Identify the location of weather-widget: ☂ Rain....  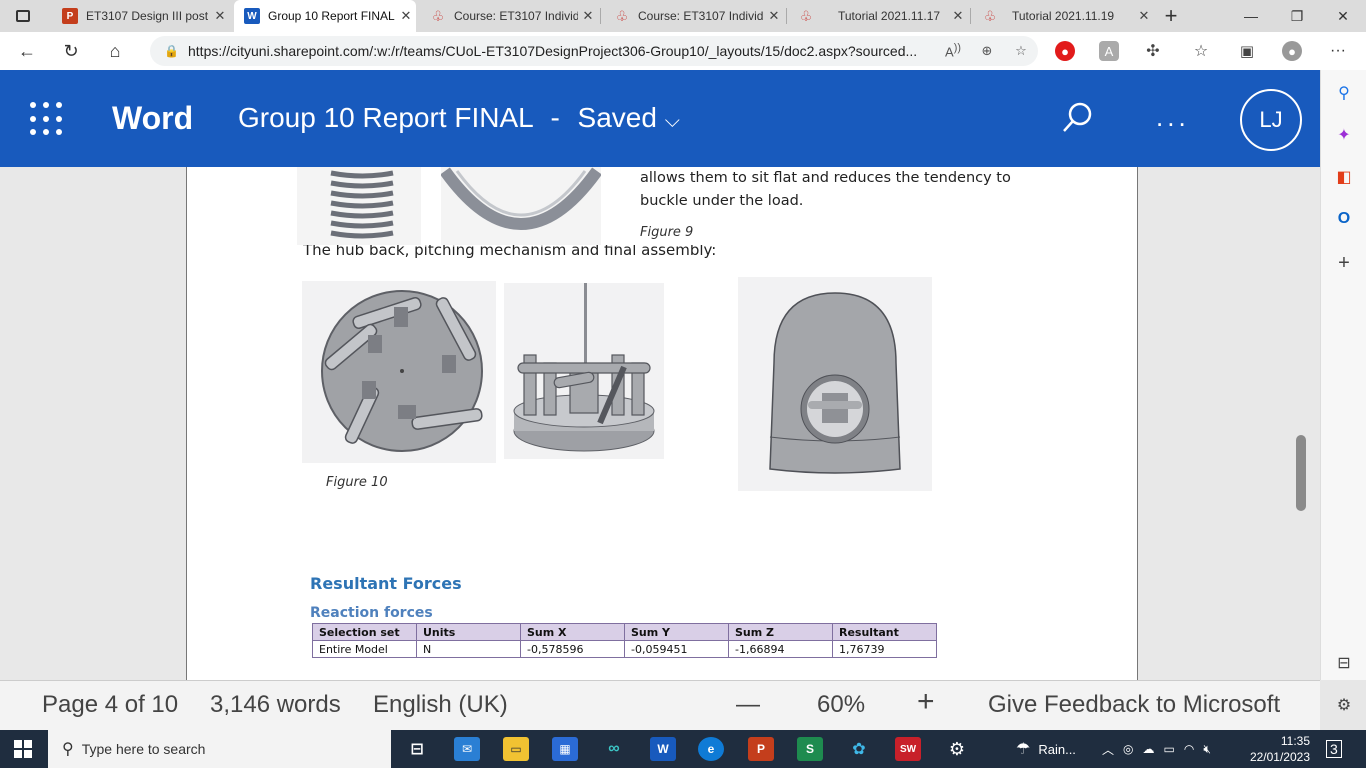
(1046, 749).